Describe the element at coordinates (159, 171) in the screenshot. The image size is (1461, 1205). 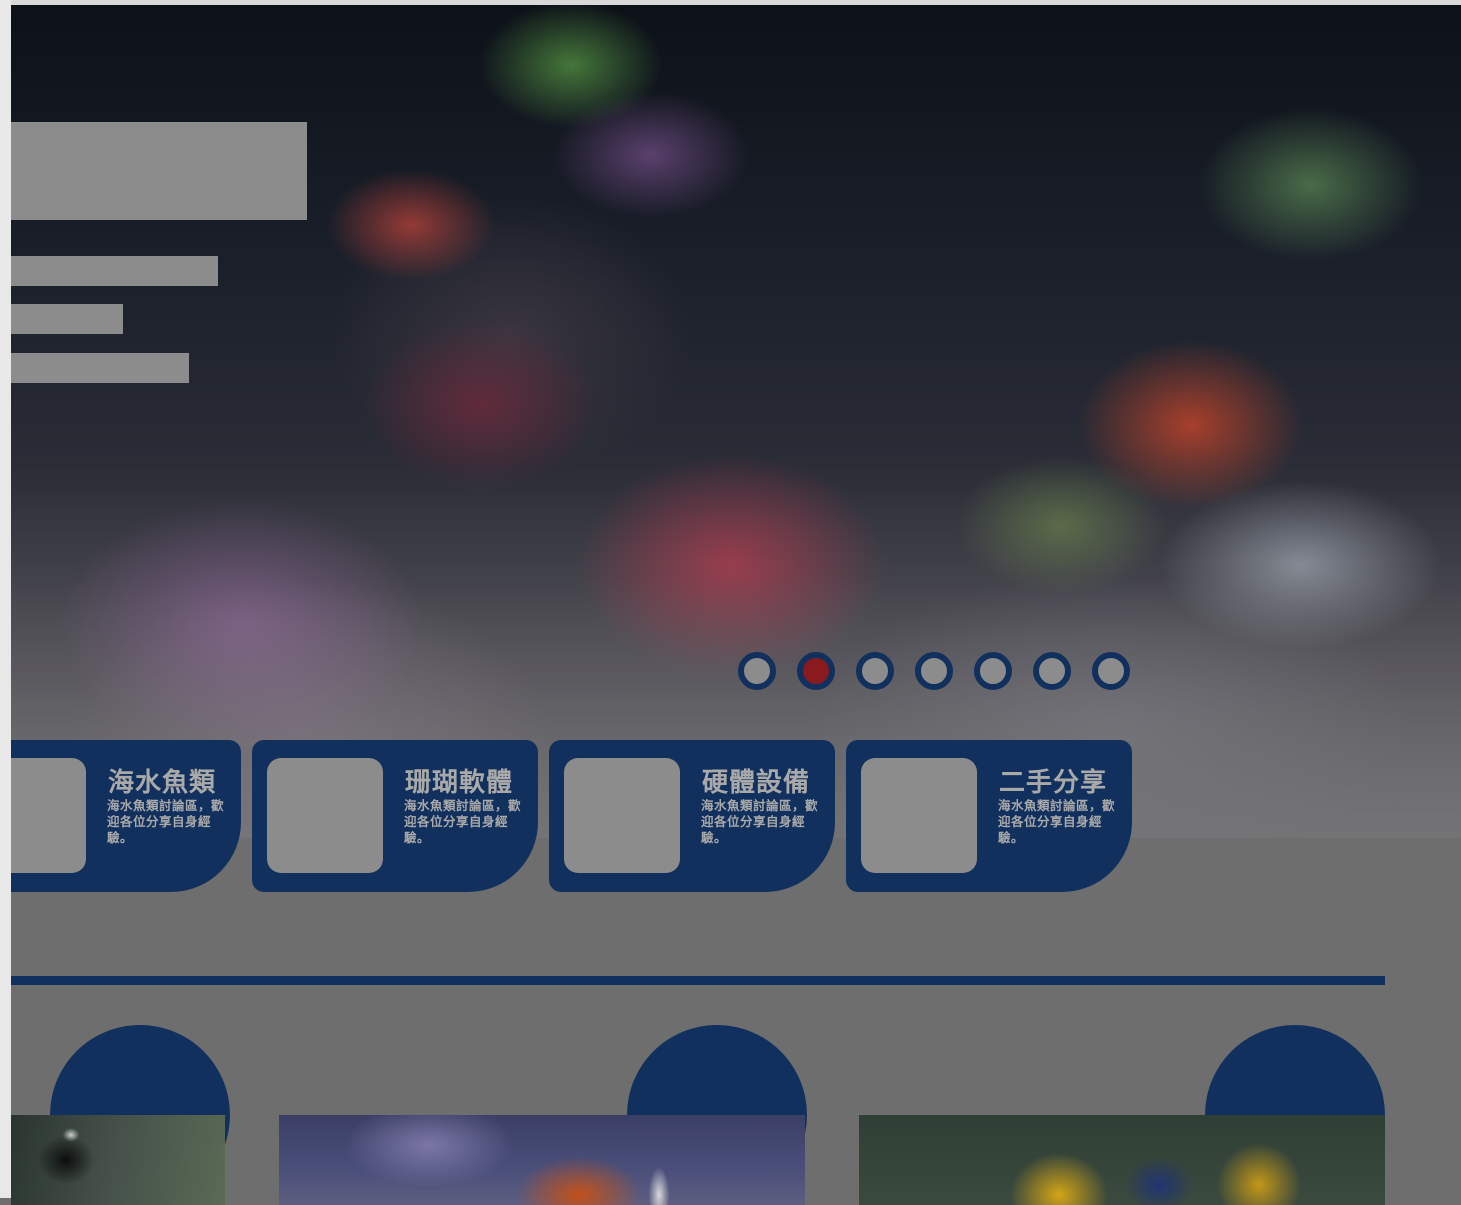
I see `hero-title-placeholder` at that location.